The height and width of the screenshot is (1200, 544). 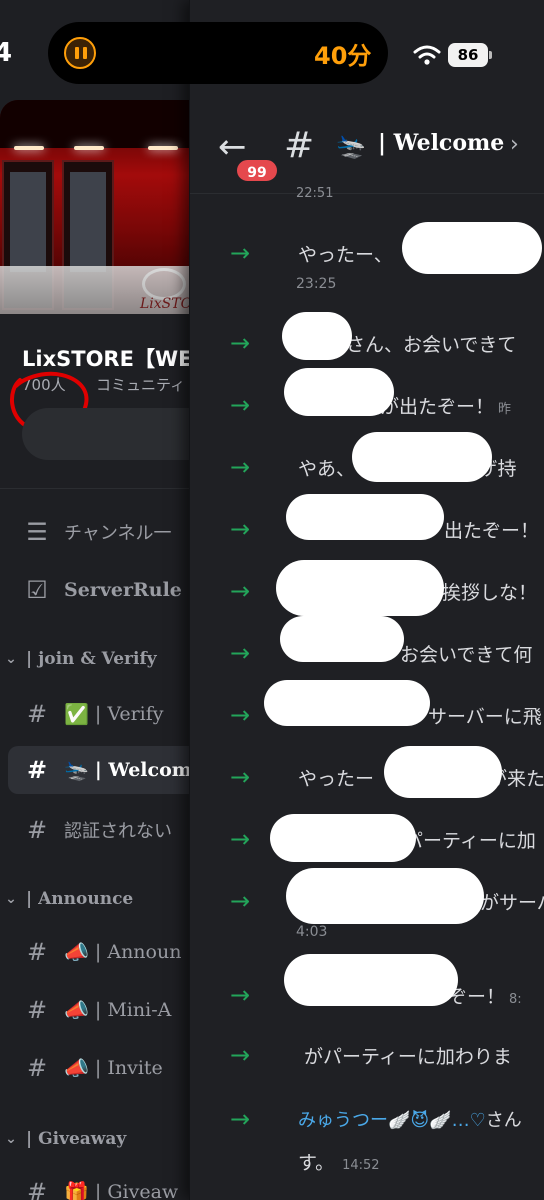 What do you see at coordinates (128, 1068) in the screenshot?
I see `channel-label: | Invite` at bounding box center [128, 1068].